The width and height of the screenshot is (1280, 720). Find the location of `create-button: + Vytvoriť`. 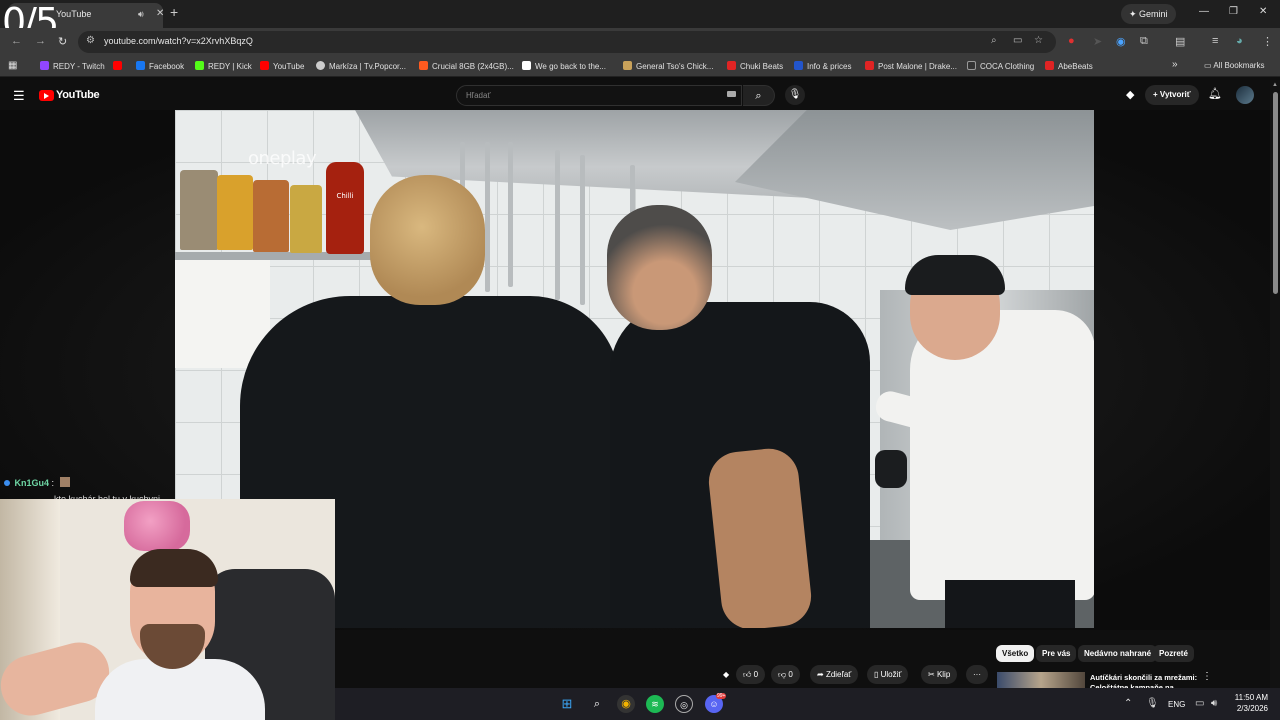

create-button: + Vytvoriť is located at coordinates (1172, 95).